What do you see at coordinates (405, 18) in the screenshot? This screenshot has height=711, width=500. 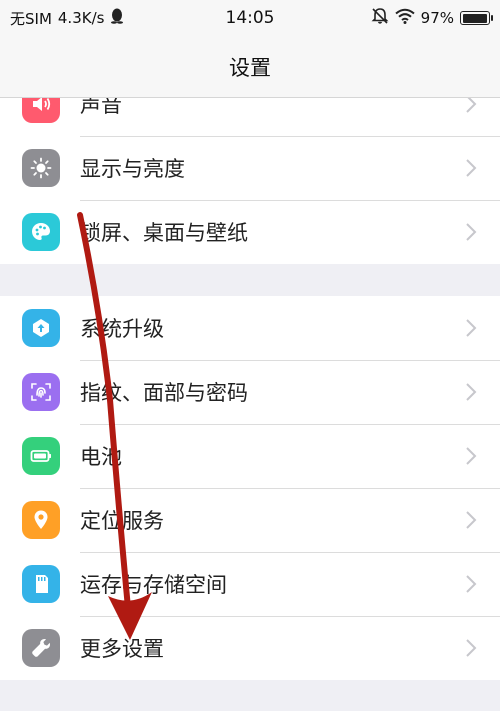 I see `wifi-icon` at bounding box center [405, 18].